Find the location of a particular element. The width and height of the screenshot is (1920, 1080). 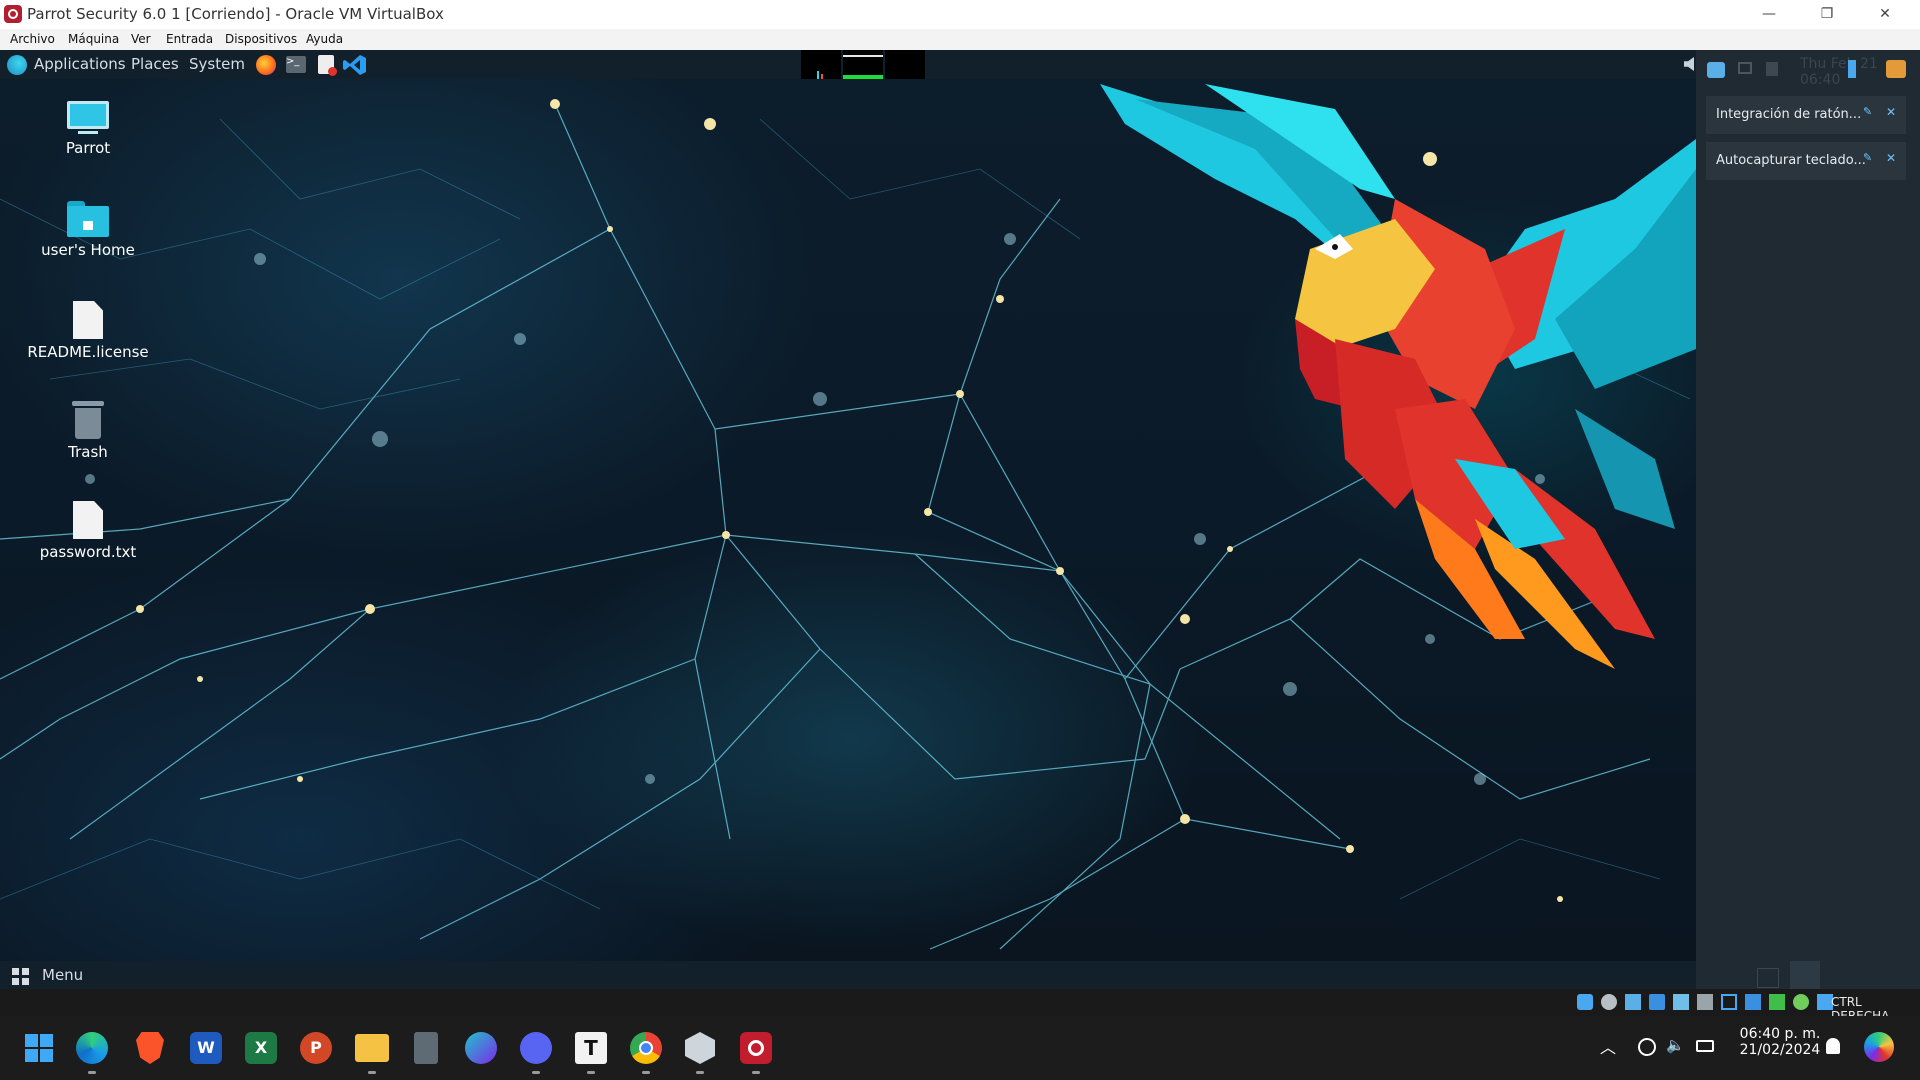

taskbar-clock: 06:40 p. m. 21/02/2024 is located at coordinates (1780, 1042).